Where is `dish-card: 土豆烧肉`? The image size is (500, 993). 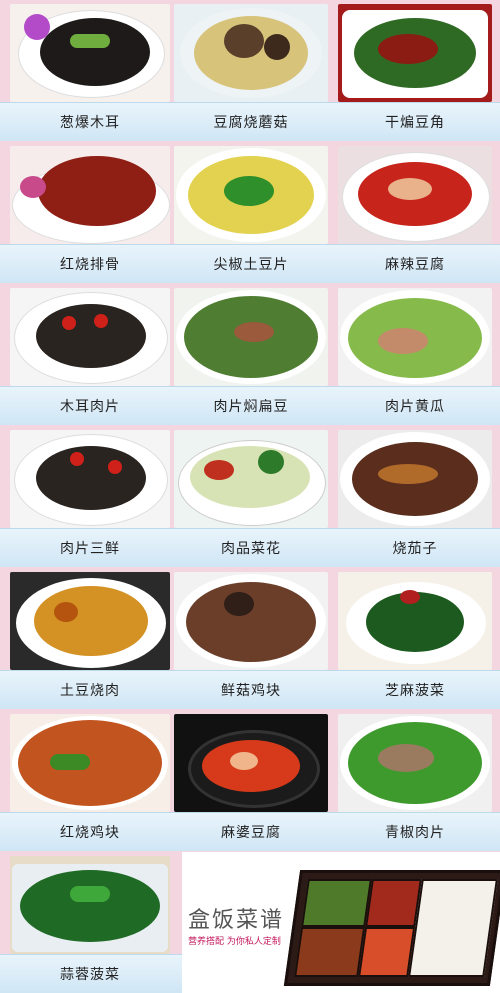
dish-card: 土豆烧肉 is located at coordinates (90, 638).